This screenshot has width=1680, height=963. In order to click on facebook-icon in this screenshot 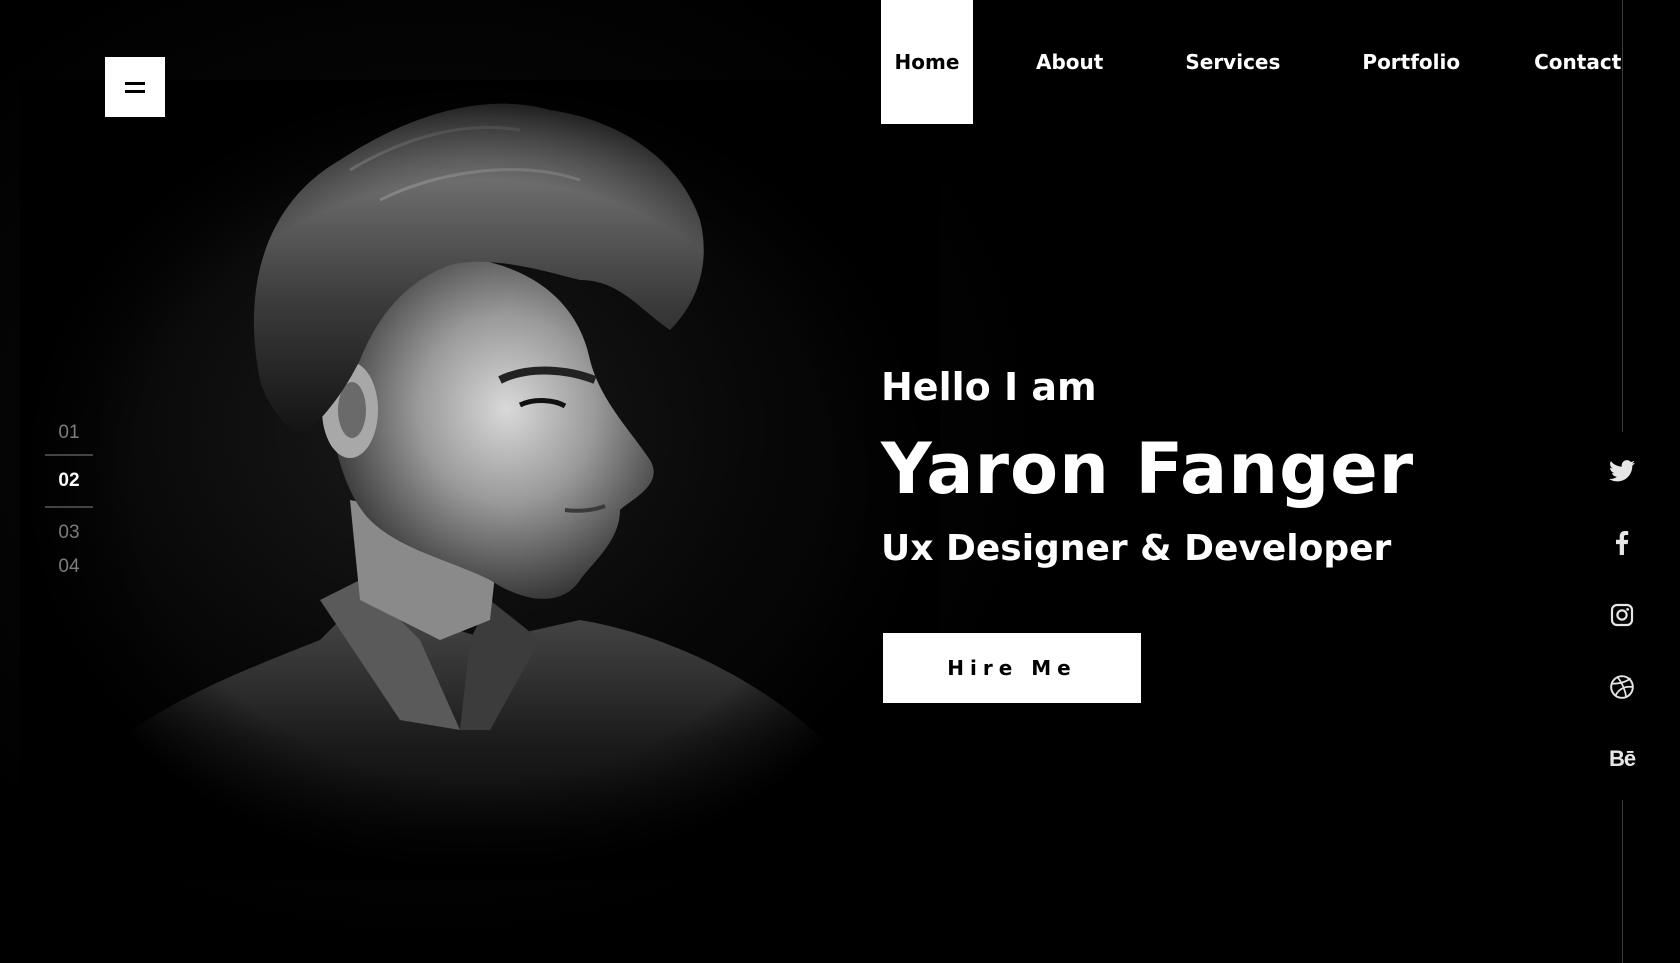, I will do `click(1622, 543)`.